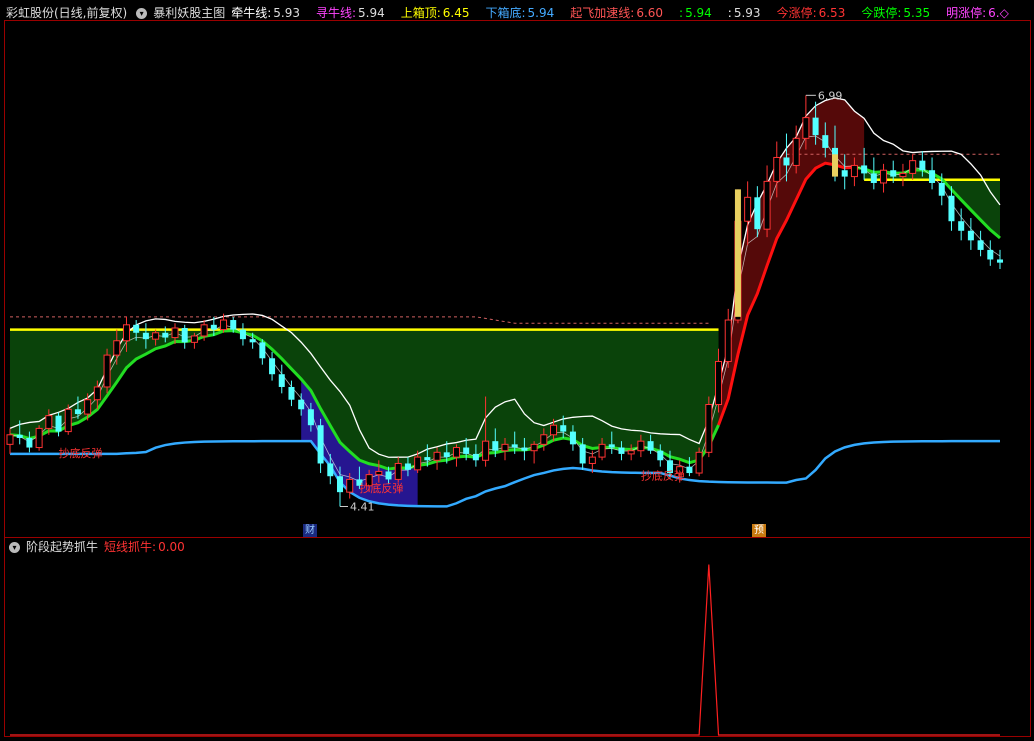 The height and width of the screenshot is (741, 1034). I want to click on marker-cai: 财, so click(310, 530).